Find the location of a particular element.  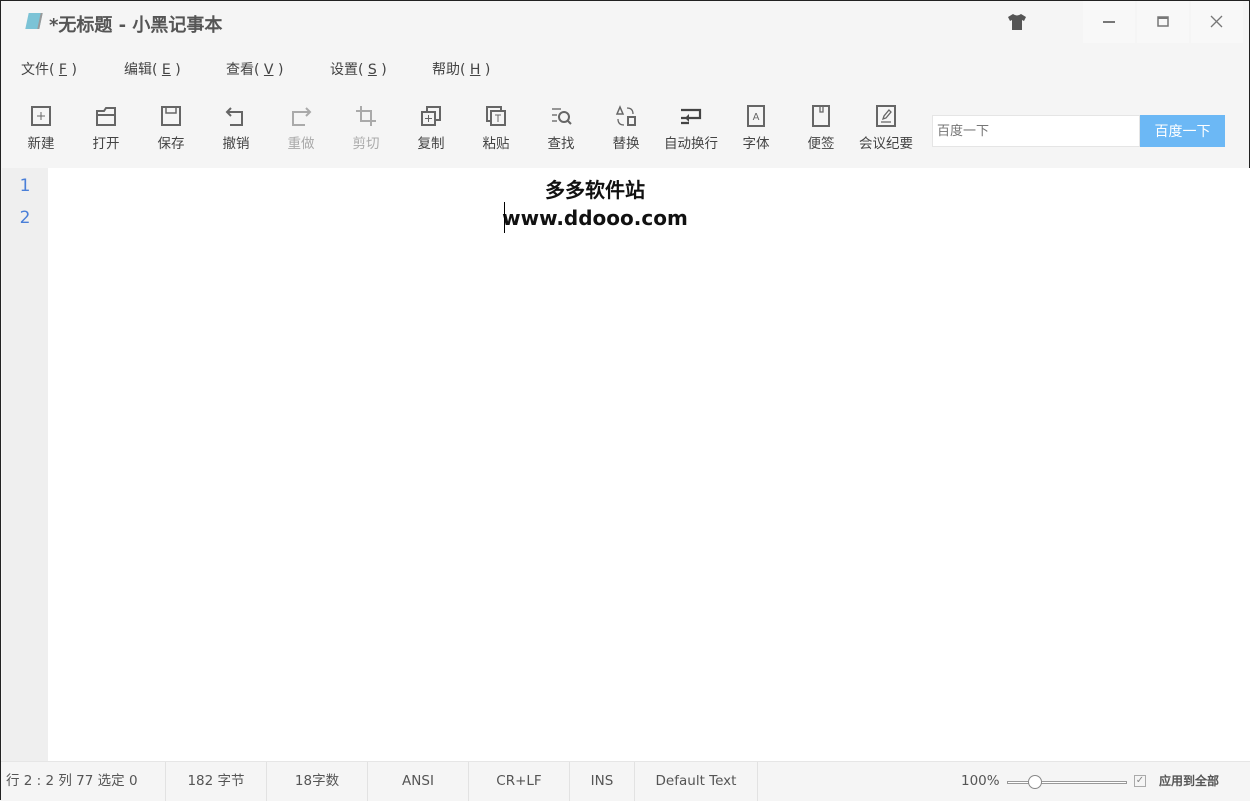

zoom-level: 100% is located at coordinates (980, 781).